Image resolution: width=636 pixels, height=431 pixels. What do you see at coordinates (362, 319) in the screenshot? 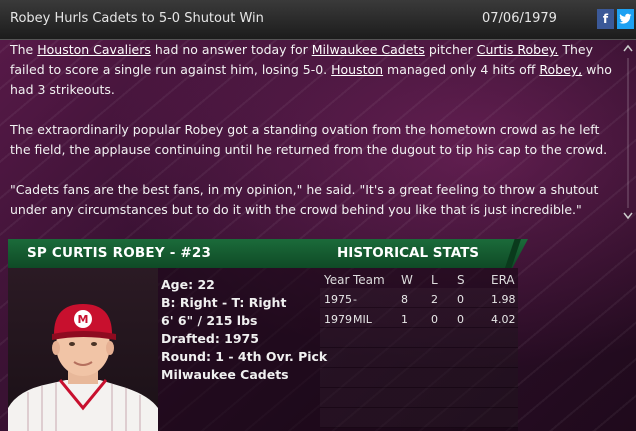
I see `cell-team: MIL` at bounding box center [362, 319].